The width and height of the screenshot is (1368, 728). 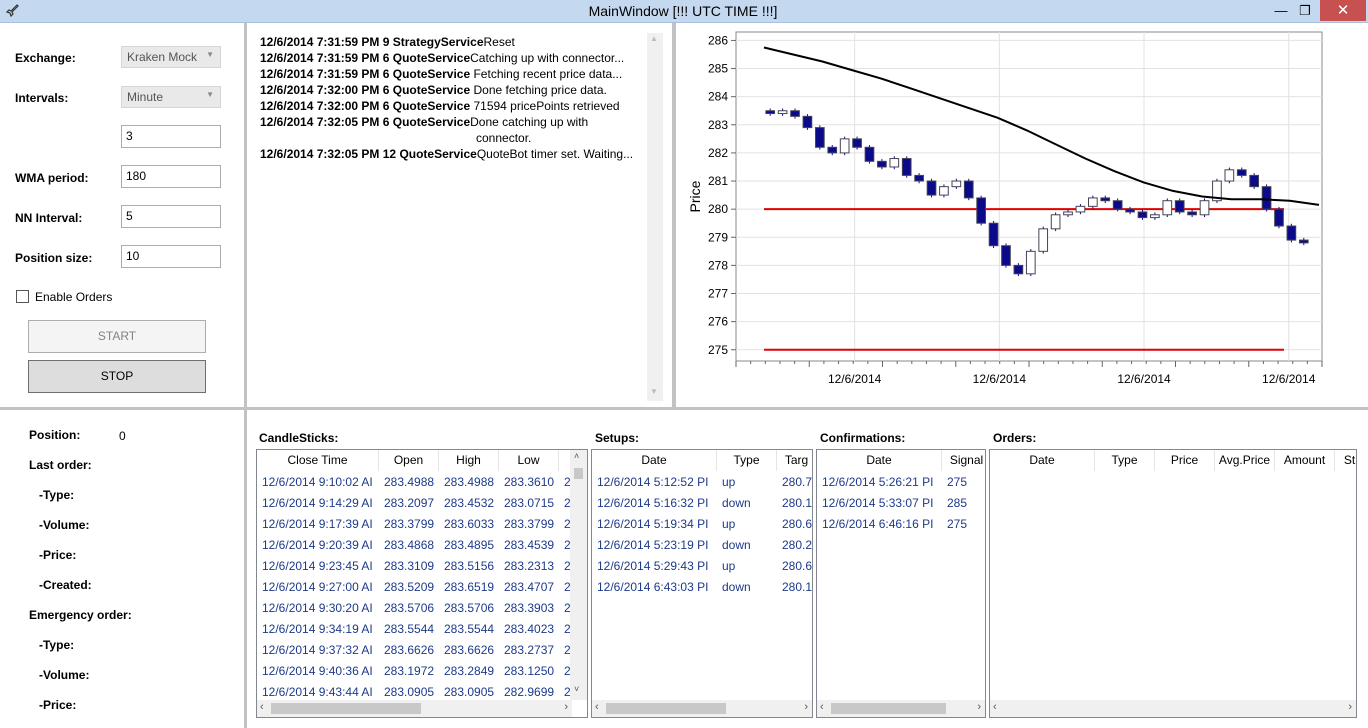 What do you see at coordinates (64, 675) in the screenshot?
I see `emergency-volume-label: -Volume:` at bounding box center [64, 675].